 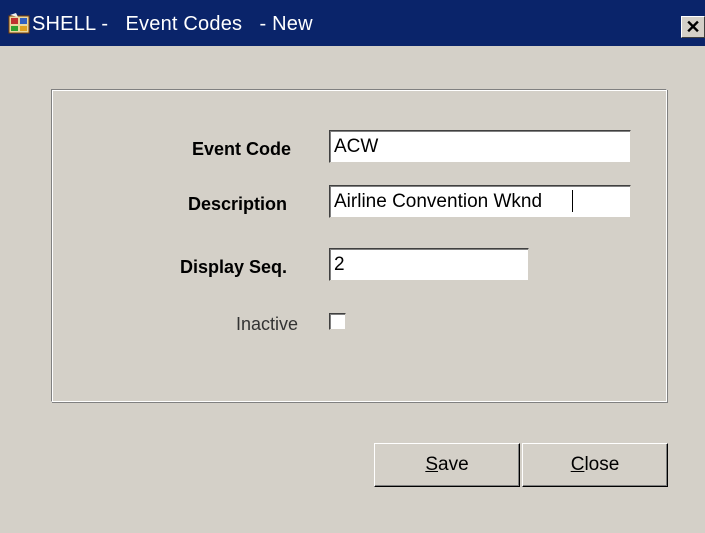 I want to click on window-title: SHELL - Event Codes - New, so click(x=172, y=24).